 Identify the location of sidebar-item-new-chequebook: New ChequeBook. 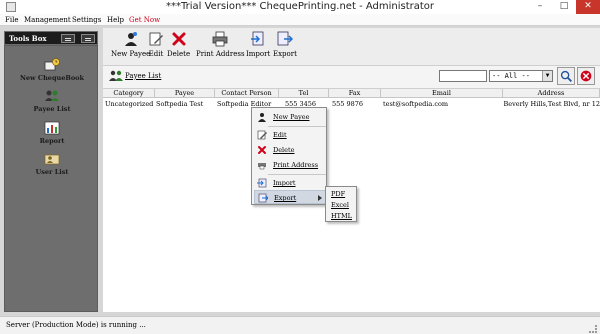
(52, 70).